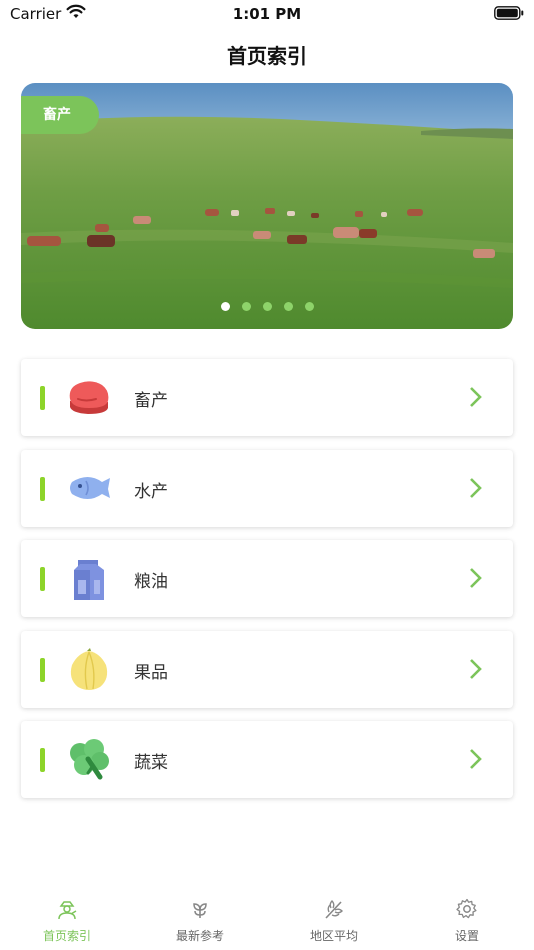 This screenshot has height=950, width=534. What do you see at coordinates (89, 668) in the screenshot?
I see `fruit-icon` at bounding box center [89, 668].